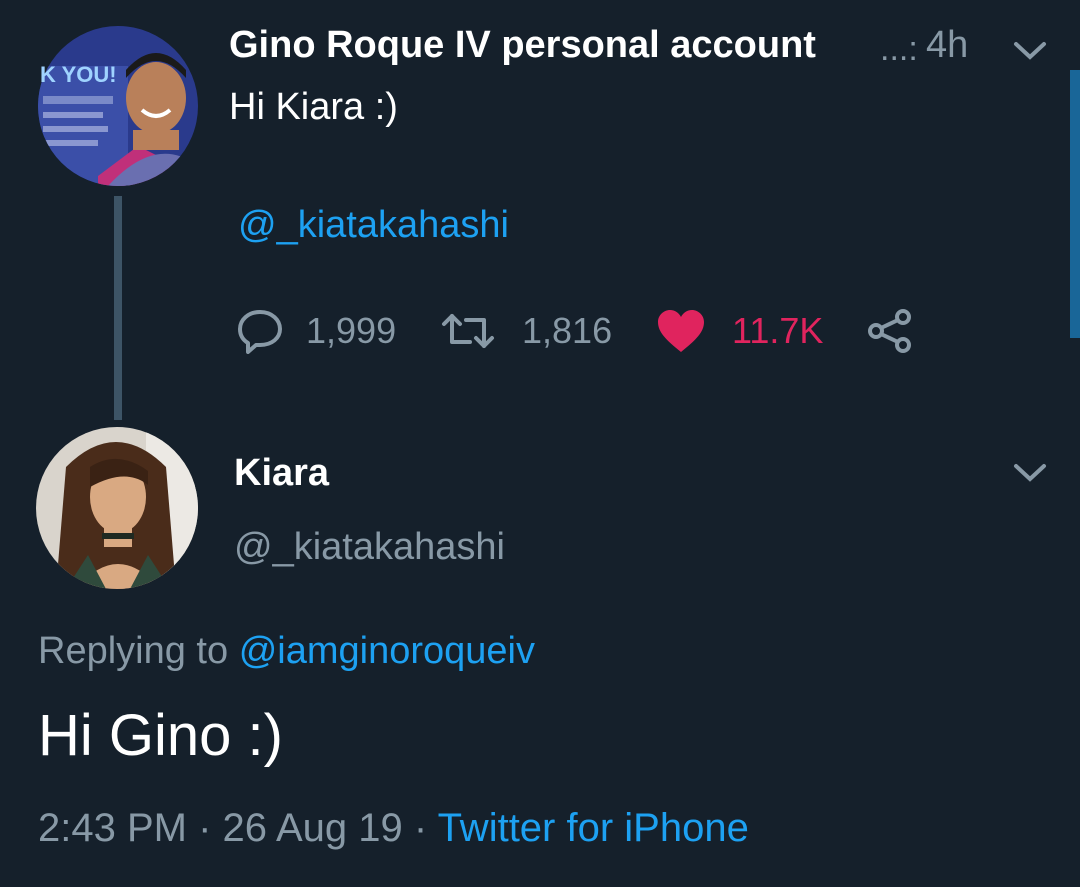 The height and width of the screenshot is (887, 1080). I want to click on avatar-gino, so click(118, 106).